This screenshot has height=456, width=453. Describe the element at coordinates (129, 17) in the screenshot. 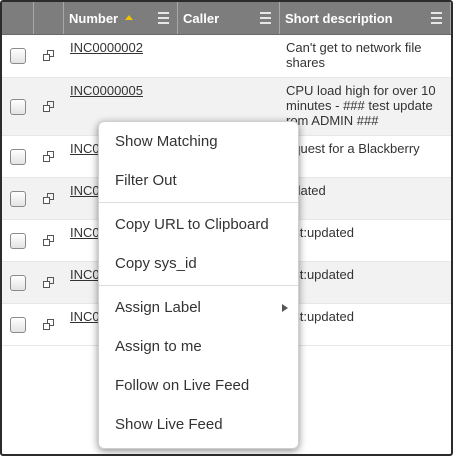

I see `sort-ascending-icon` at that location.